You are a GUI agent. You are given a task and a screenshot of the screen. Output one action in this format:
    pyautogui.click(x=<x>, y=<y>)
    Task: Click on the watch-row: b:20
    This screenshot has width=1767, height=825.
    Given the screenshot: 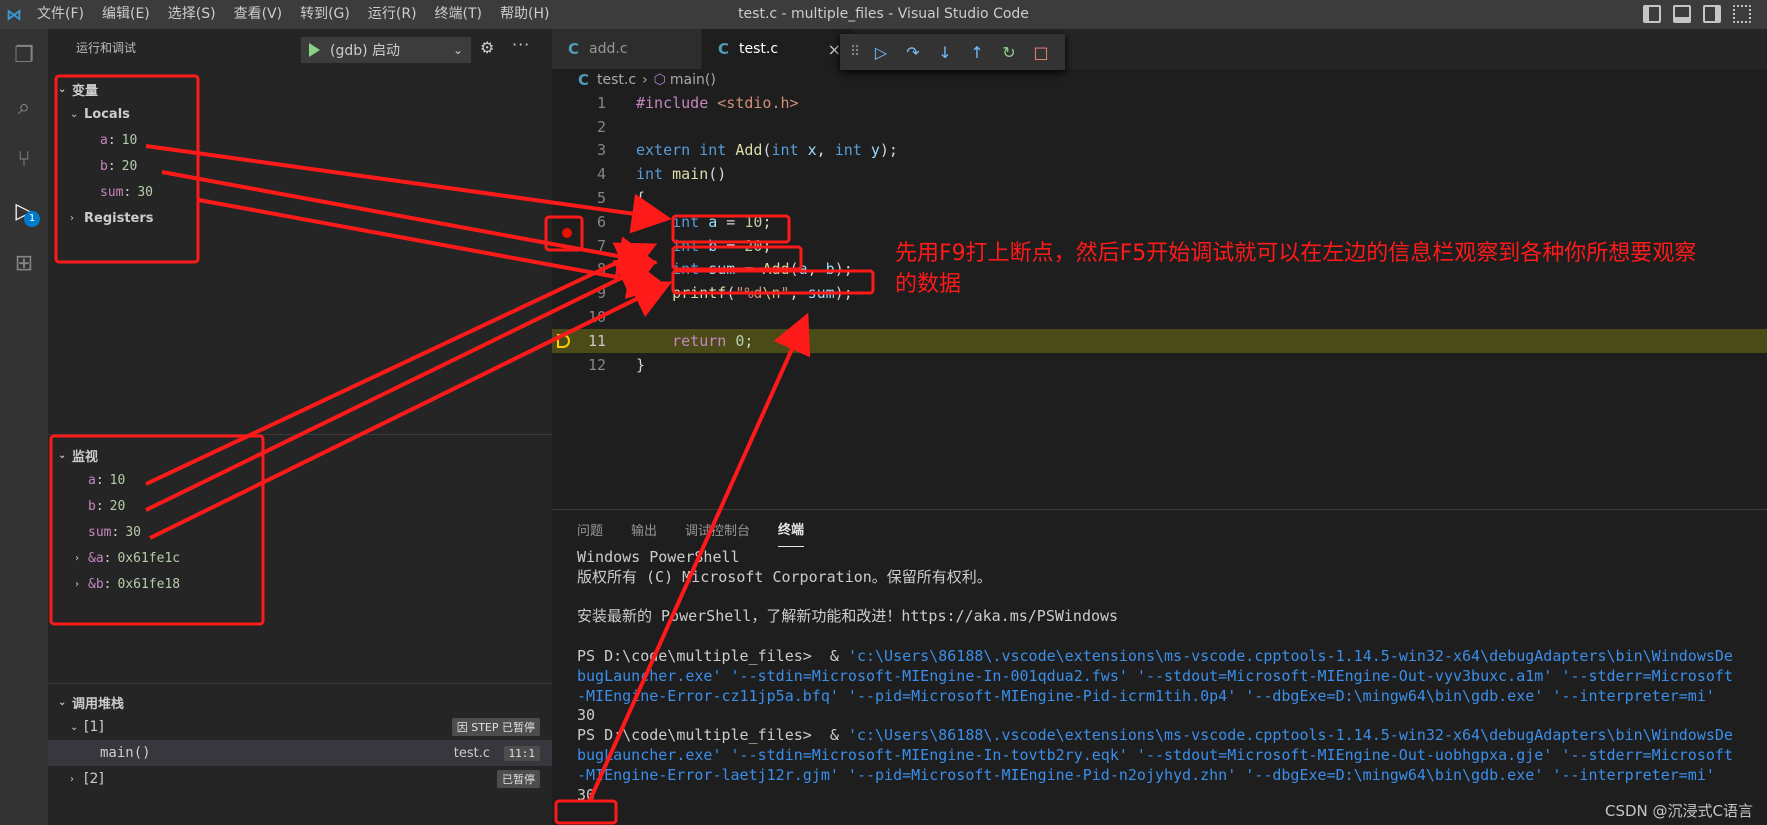 What is the action you would take?
    pyautogui.click(x=300, y=506)
    